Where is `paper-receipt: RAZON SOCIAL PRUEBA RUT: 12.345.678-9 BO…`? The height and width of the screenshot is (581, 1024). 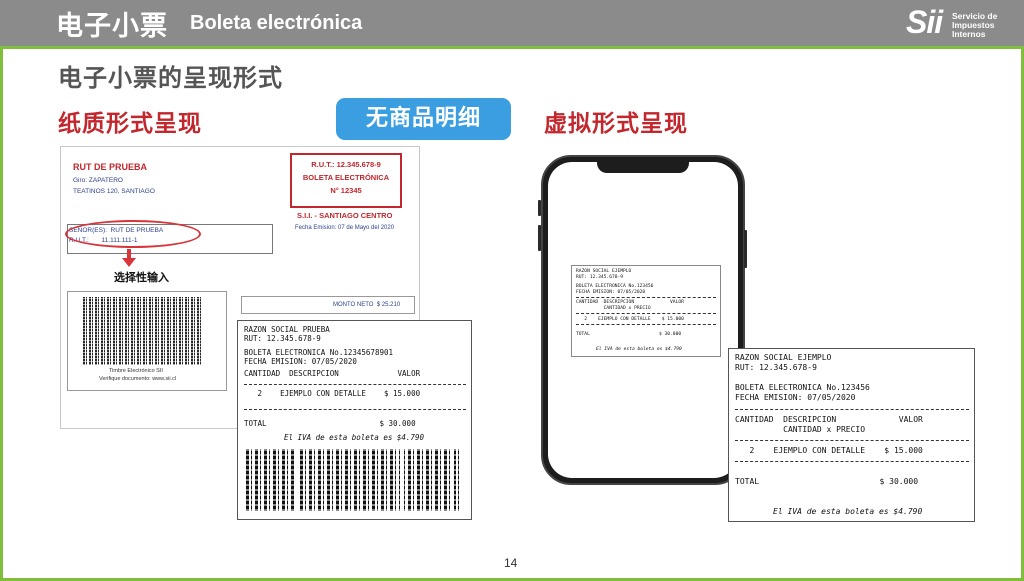
paper-receipt: RAZON SOCIAL PRUEBA RUT: 12.345.678-9 BO… is located at coordinates (354, 420).